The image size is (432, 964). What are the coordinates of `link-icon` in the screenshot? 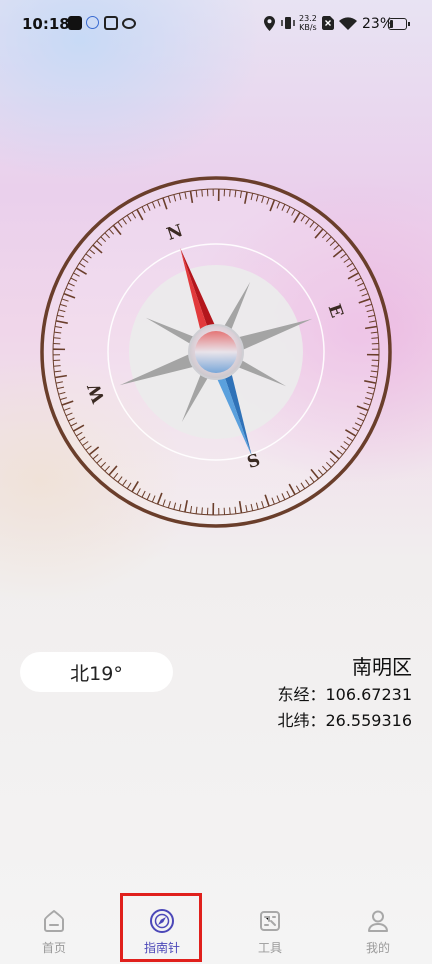 It's located at (129, 23).